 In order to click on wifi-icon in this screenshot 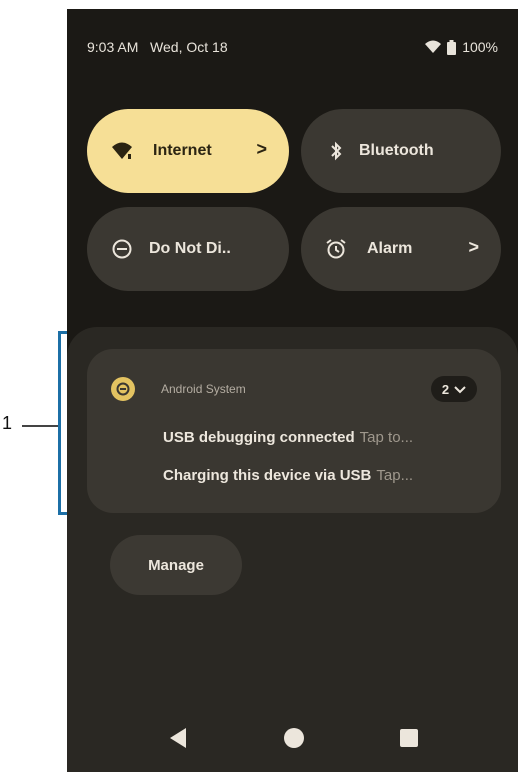, I will do `click(122, 151)`.